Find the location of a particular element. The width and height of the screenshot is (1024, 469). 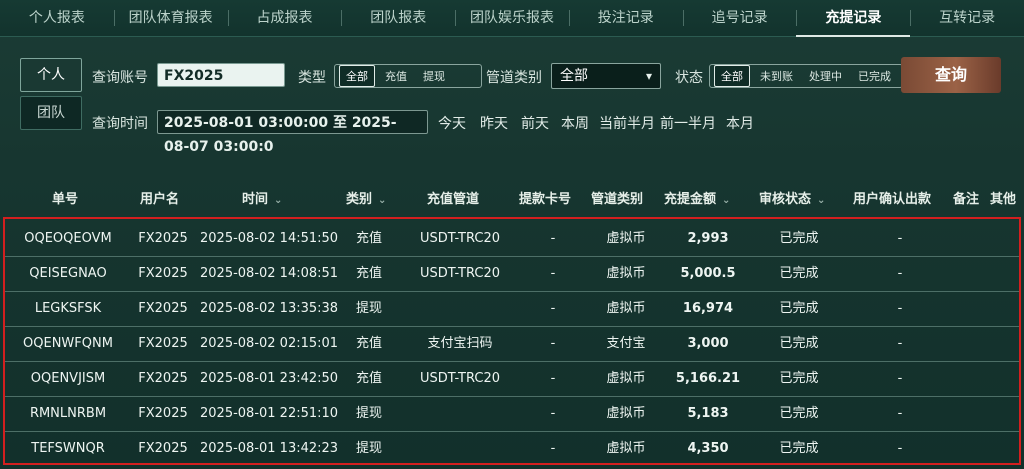

header-amount: 充提金额 ⌄ is located at coordinates (697, 197).